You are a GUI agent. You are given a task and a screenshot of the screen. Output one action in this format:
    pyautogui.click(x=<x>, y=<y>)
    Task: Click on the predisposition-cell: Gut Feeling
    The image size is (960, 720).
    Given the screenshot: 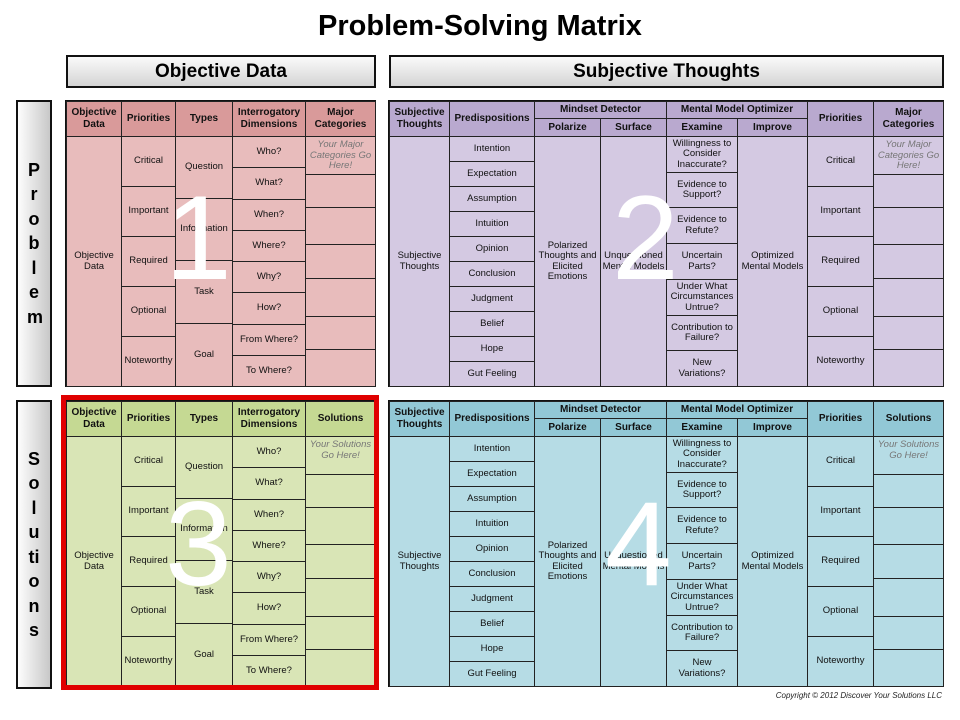 What is the action you would take?
    pyautogui.click(x=492, y=374)
    